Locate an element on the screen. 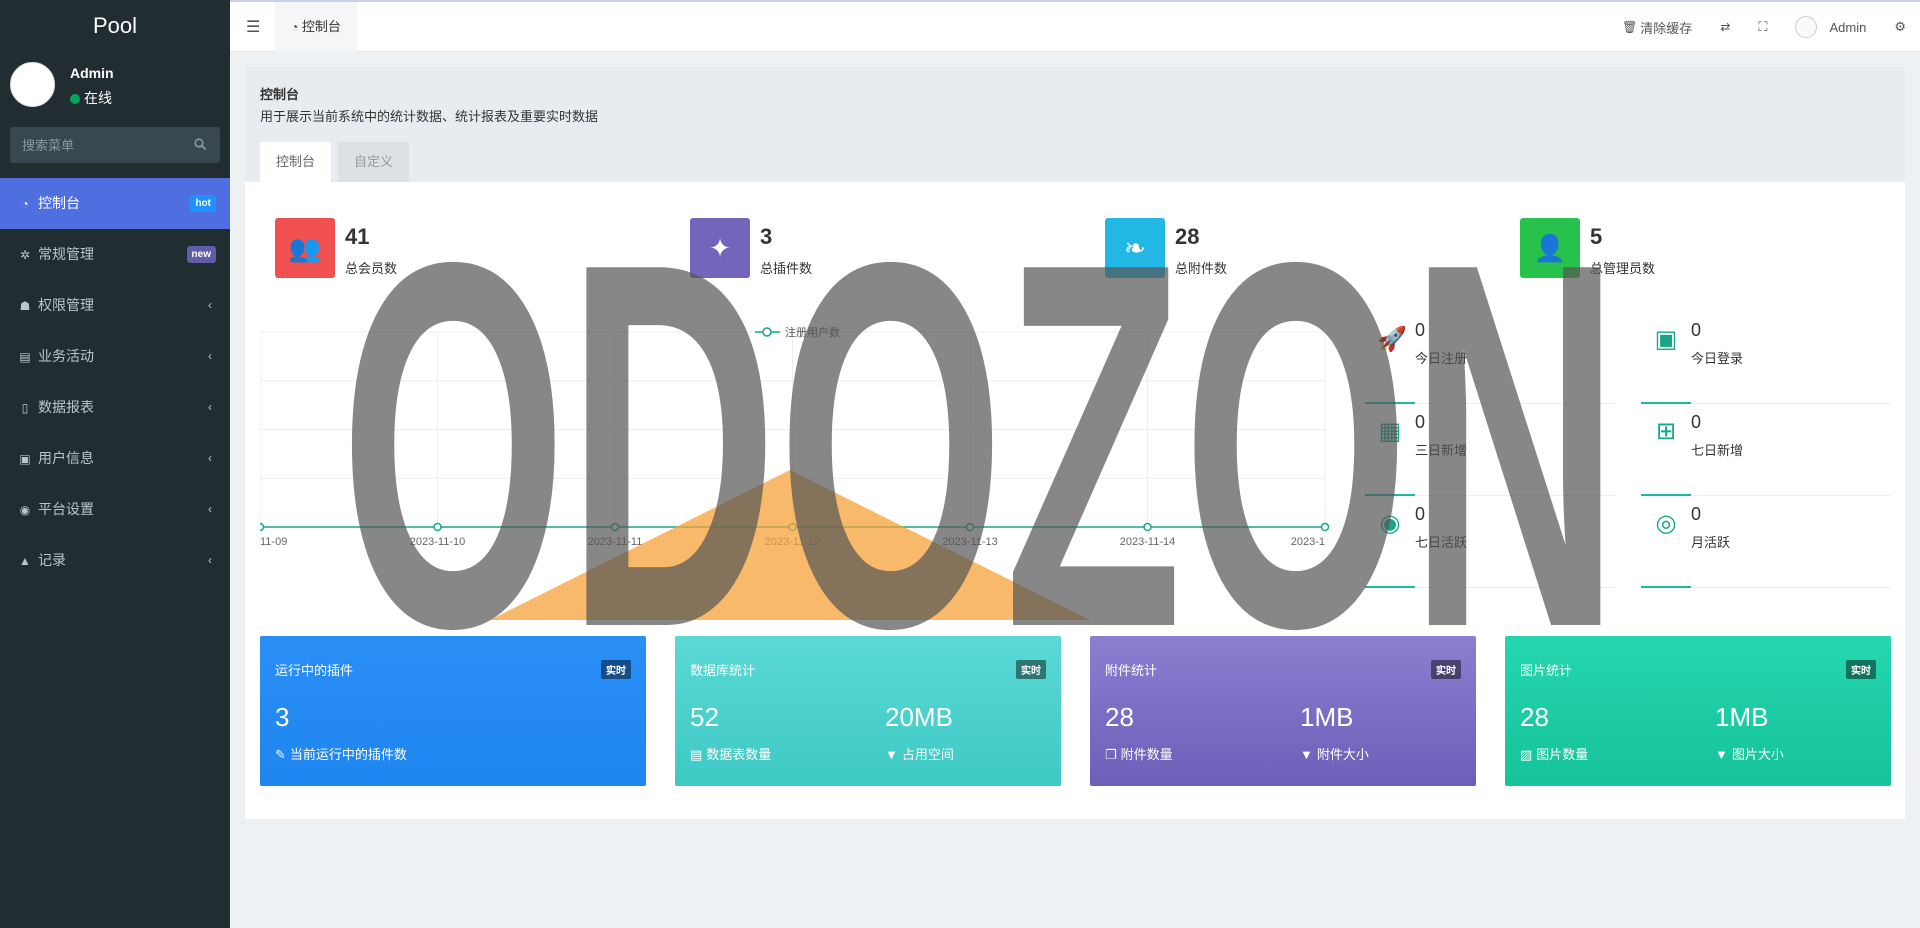 This screenshot has height=928, width=1920. file-icon: ▯ is located at coordinates (25, 408).